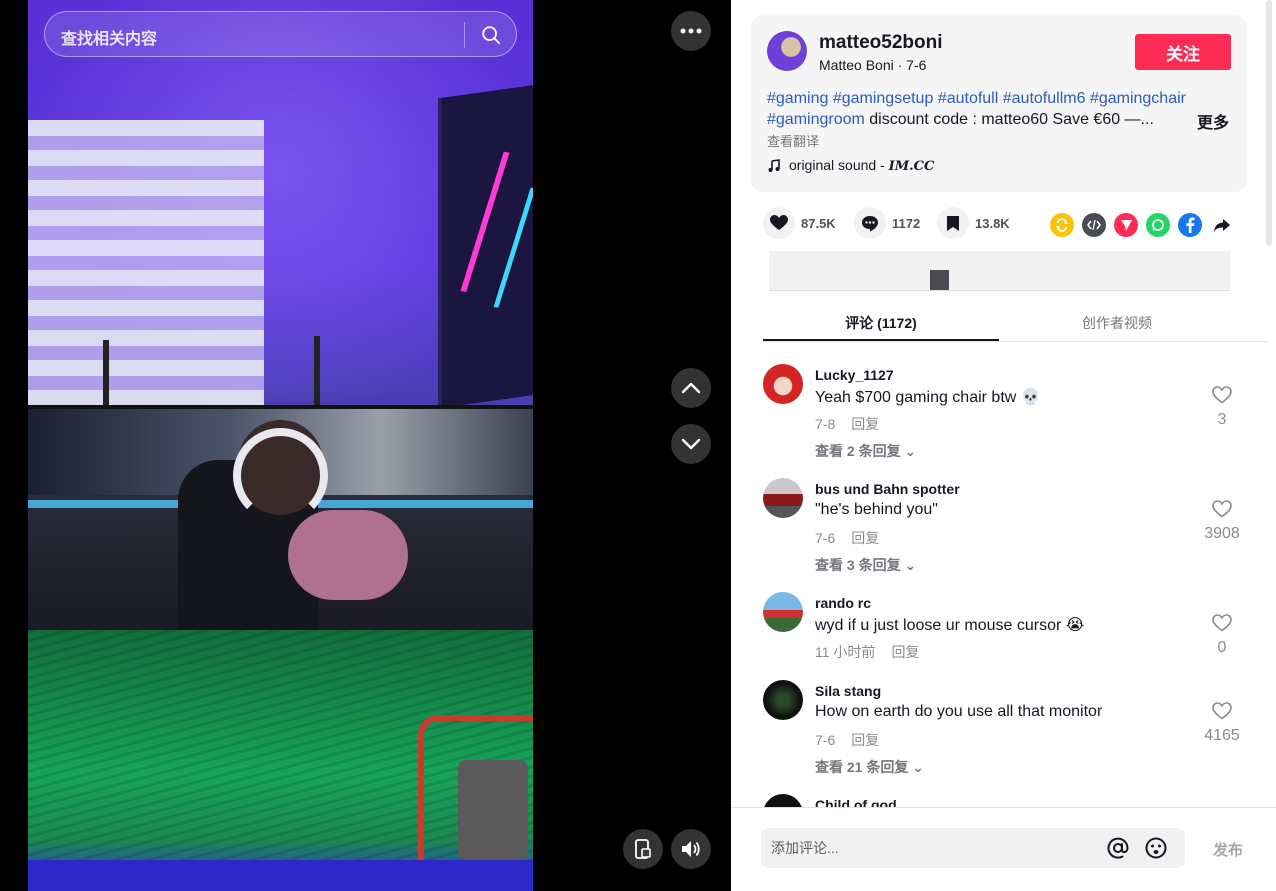 This screenshot has width=1276, height=891. What do you see at coordinates (847, 740) in the screenshot?
I see `comment-meta: 7-6 回复` at bounding box center [847, 740].